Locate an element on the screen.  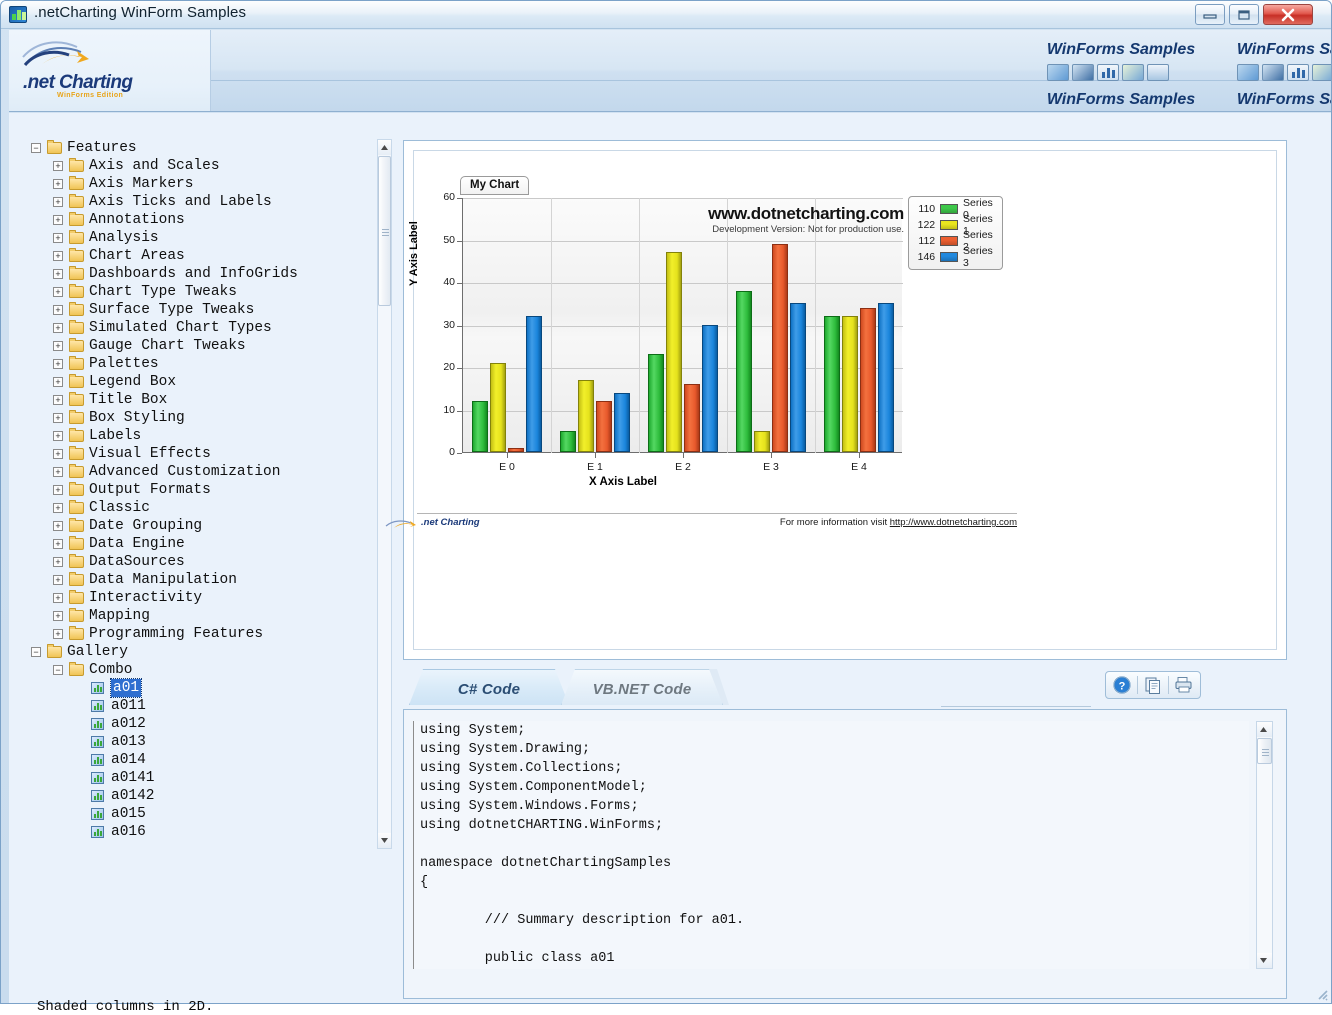
tree-item-surface-type-tweaks: + Surface Type Tweaks is located at coordinates (198, 310).